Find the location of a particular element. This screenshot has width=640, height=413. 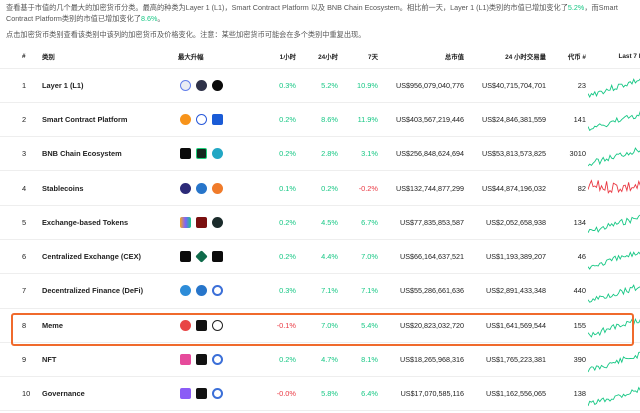

row-change-24h: 5.8% is located at coordinates (317, 394).